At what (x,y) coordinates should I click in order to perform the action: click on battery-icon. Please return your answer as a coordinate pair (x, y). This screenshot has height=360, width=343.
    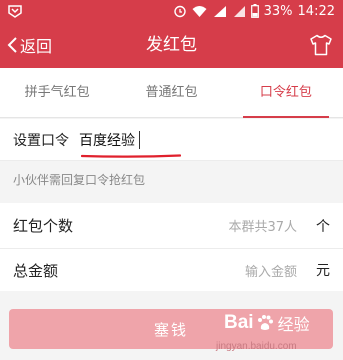
    Looking at the image, I should click on (254, 11).